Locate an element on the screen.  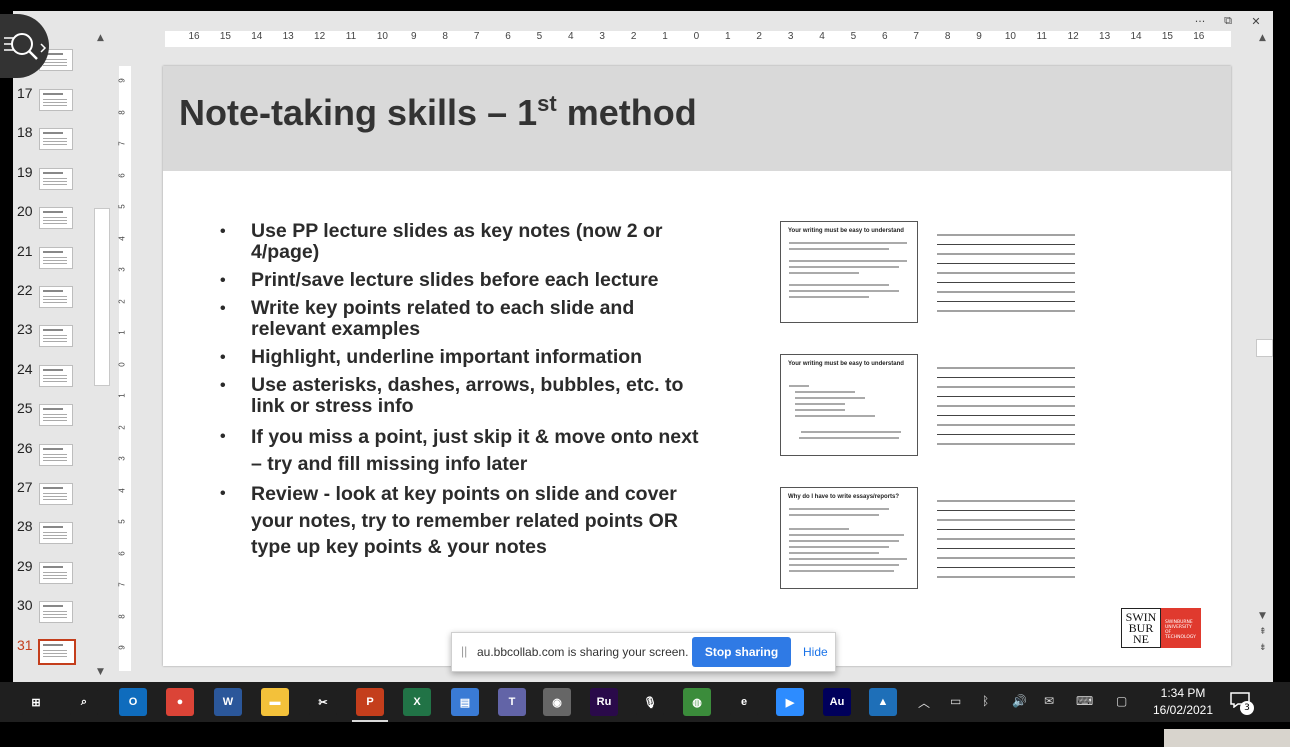
battery-icon: ▭ is located at coordinates (955, 701).